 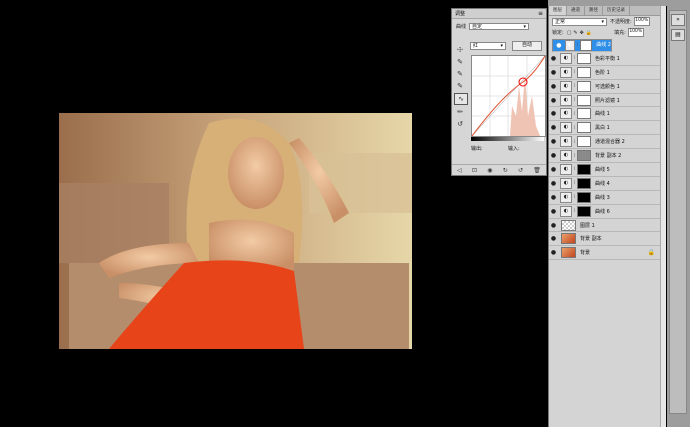 I want to click on layer-name: 图层 1, so click(x=587, y=225).